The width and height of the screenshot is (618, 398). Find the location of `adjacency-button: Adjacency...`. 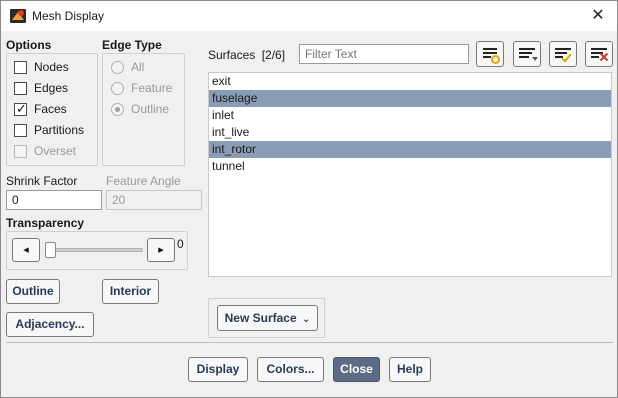

adjacency-button: Adjacency... is located at coordinates (50, 324).